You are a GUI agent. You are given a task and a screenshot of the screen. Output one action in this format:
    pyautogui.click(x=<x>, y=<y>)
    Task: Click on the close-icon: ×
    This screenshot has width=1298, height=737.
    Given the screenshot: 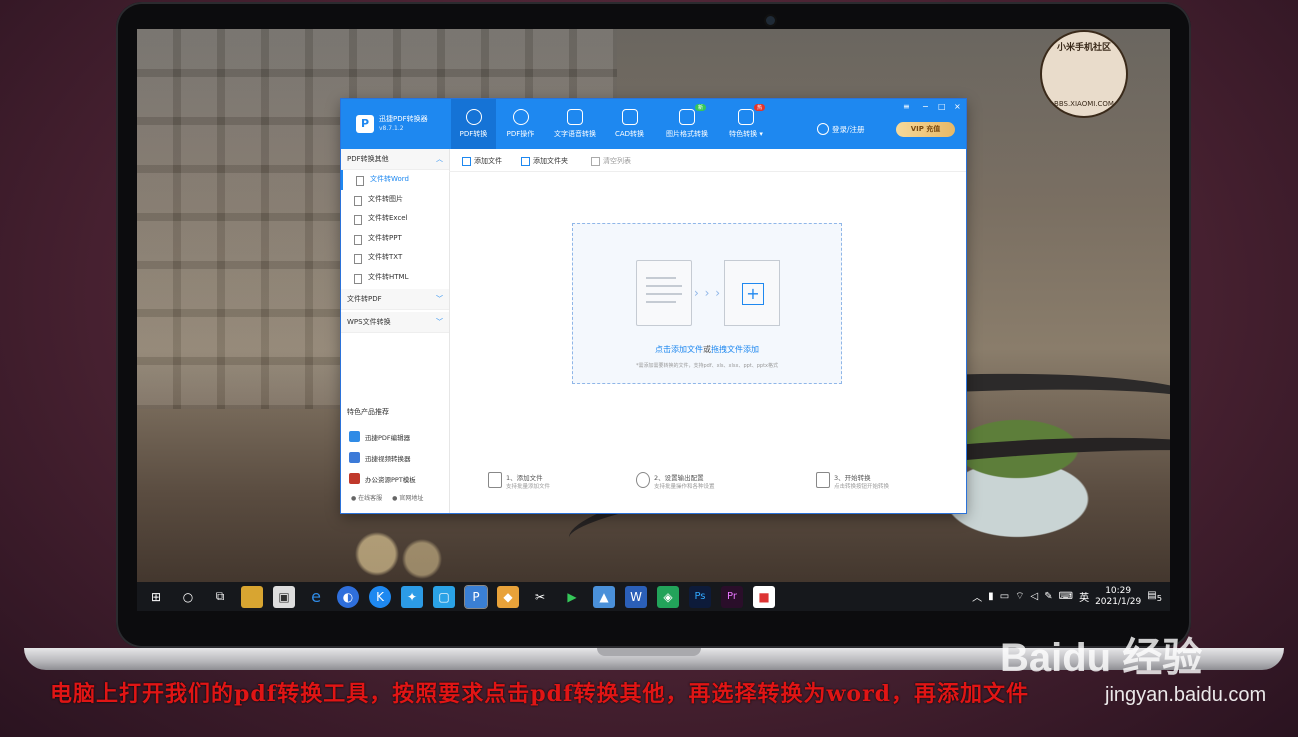 What is the action you would take?
    pyautogui.click(x=957, y=106)
    